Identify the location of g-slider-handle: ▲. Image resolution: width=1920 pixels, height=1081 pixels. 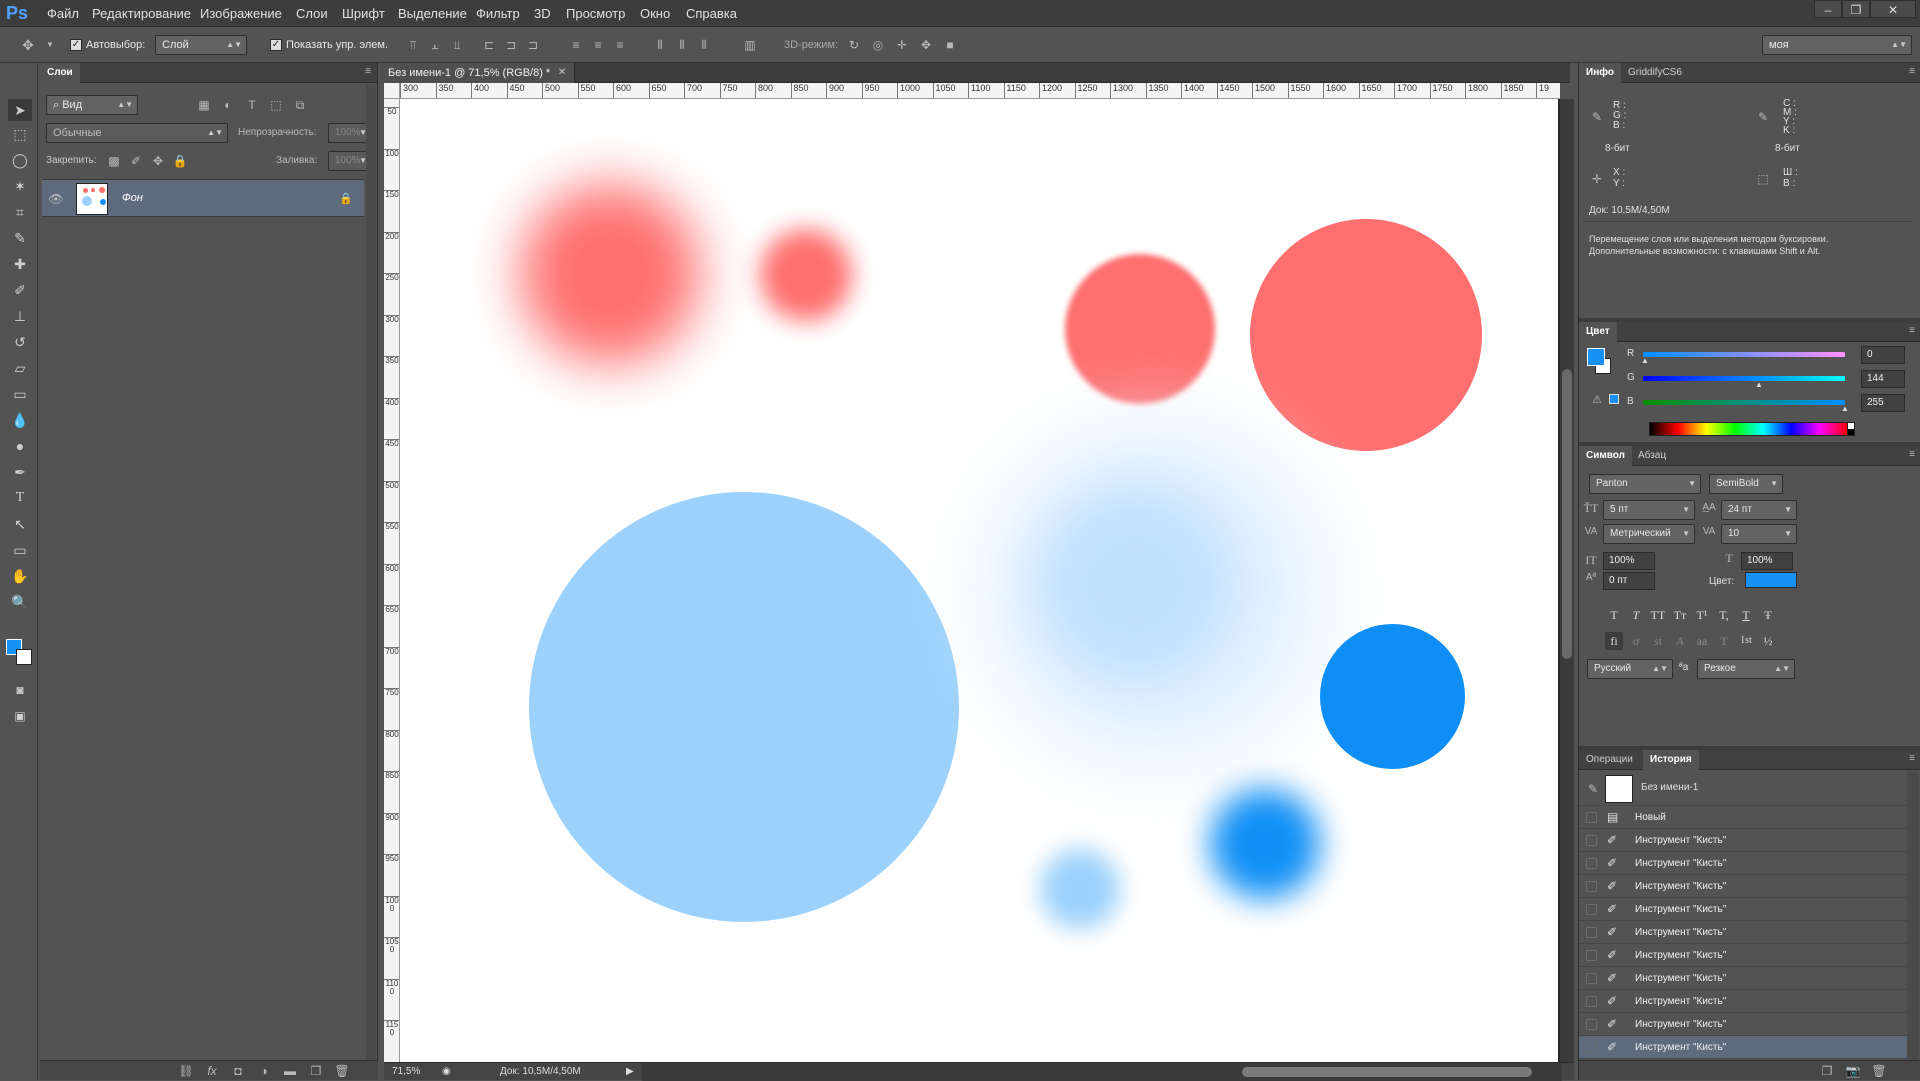
(1759, 384).